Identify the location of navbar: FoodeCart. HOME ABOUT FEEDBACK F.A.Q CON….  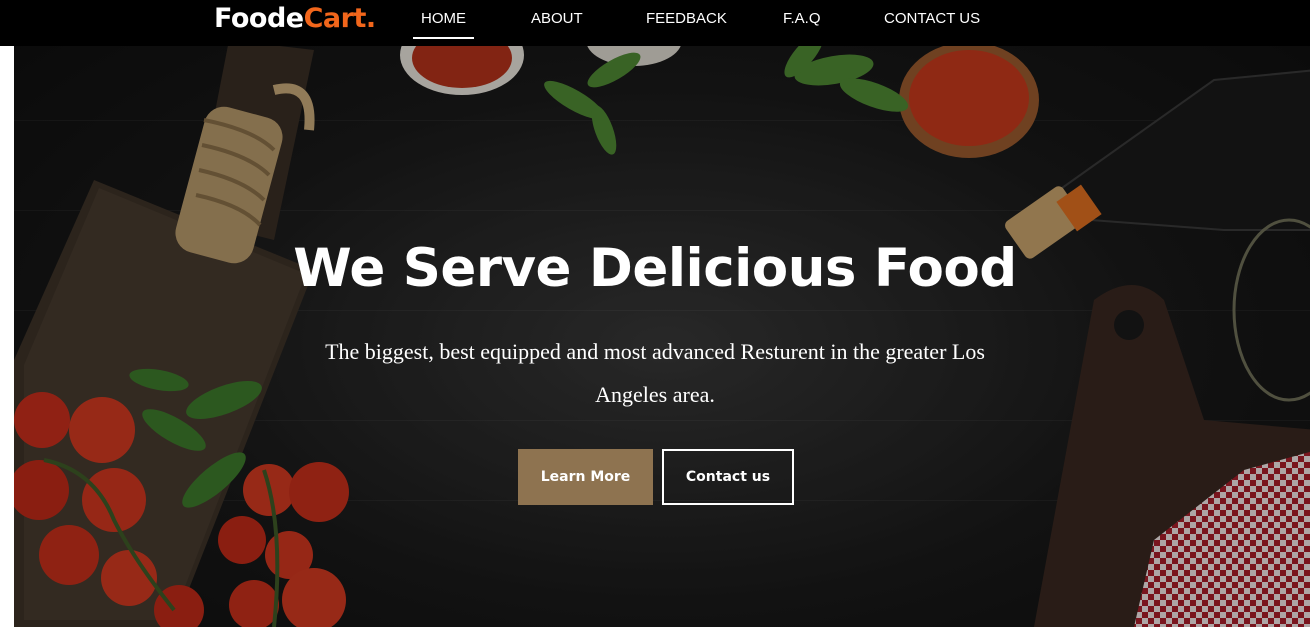
(655, 23).